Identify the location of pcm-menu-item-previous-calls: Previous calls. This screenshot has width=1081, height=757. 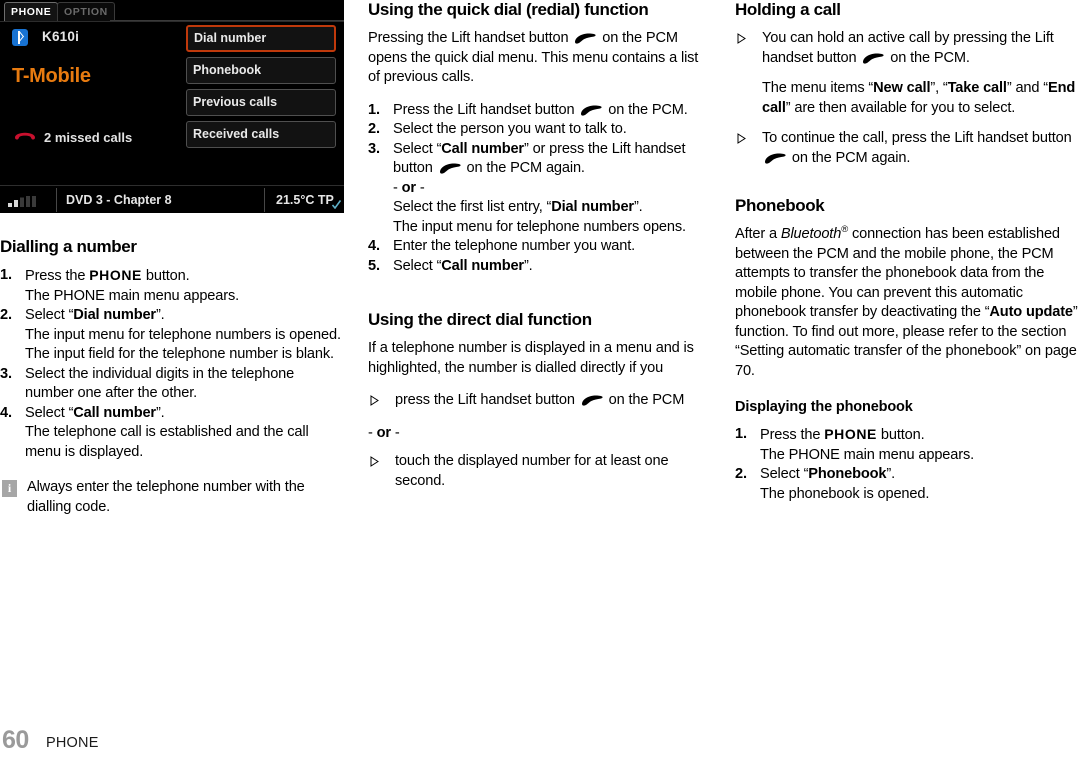
(261, 102).